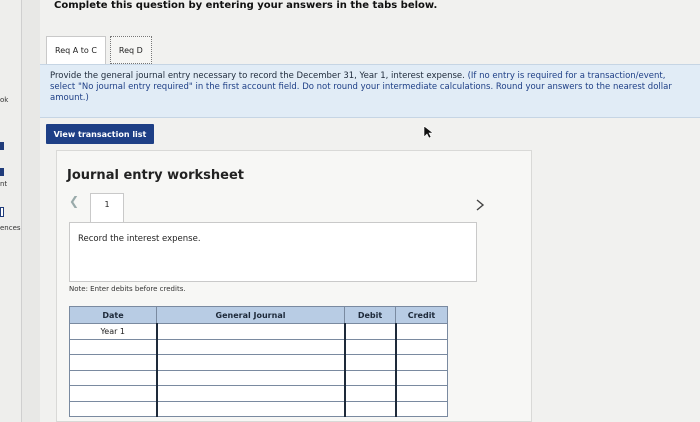 The height and width of the screenshot is (422, 700). Describe the element at coordinates (480, 205) in the screenshot. I see `chevron-right-icon` at that location.